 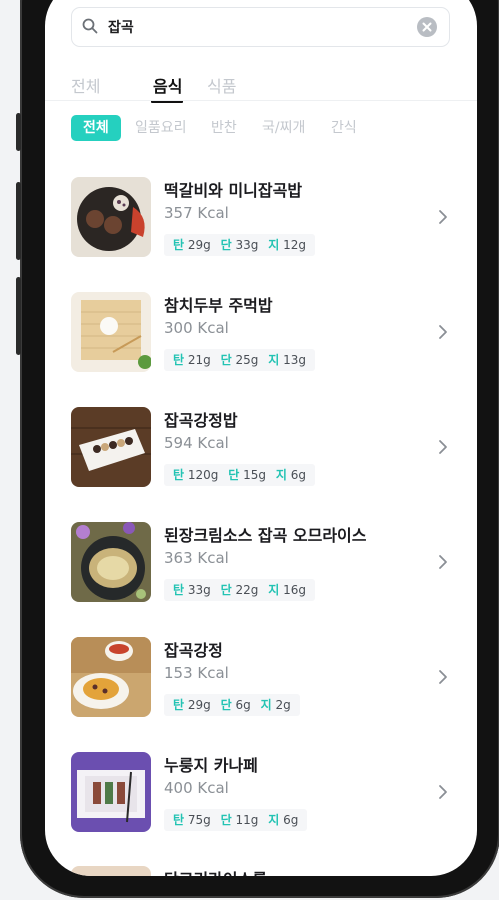 What do you see at coordinates (211, 765) in the screenshot?
I see `food-name: 누룽지 카나페` at bounding box center [211, 765].